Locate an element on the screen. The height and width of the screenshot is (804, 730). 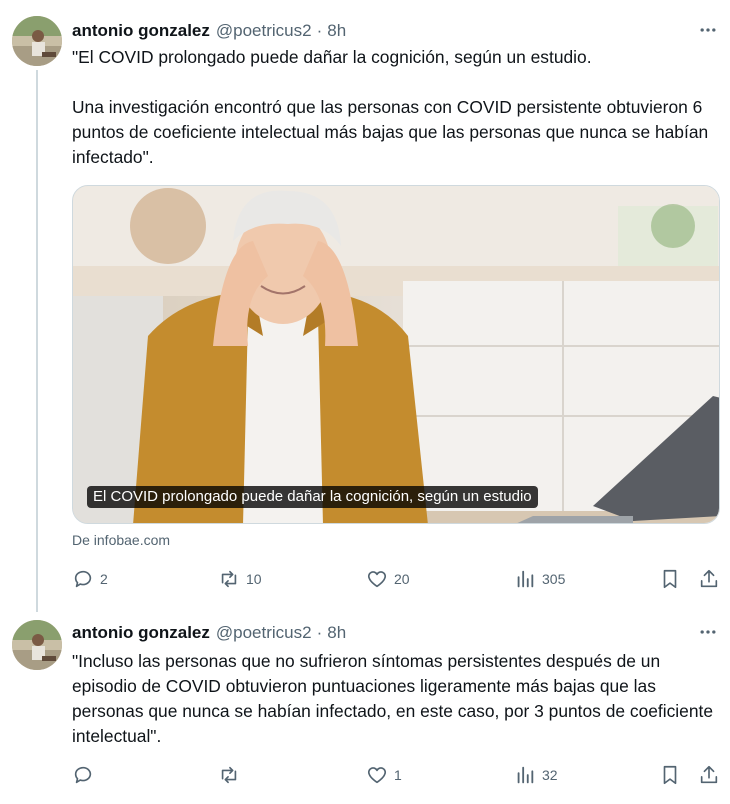
thread-connector-line is located at coordinates (37, 341).